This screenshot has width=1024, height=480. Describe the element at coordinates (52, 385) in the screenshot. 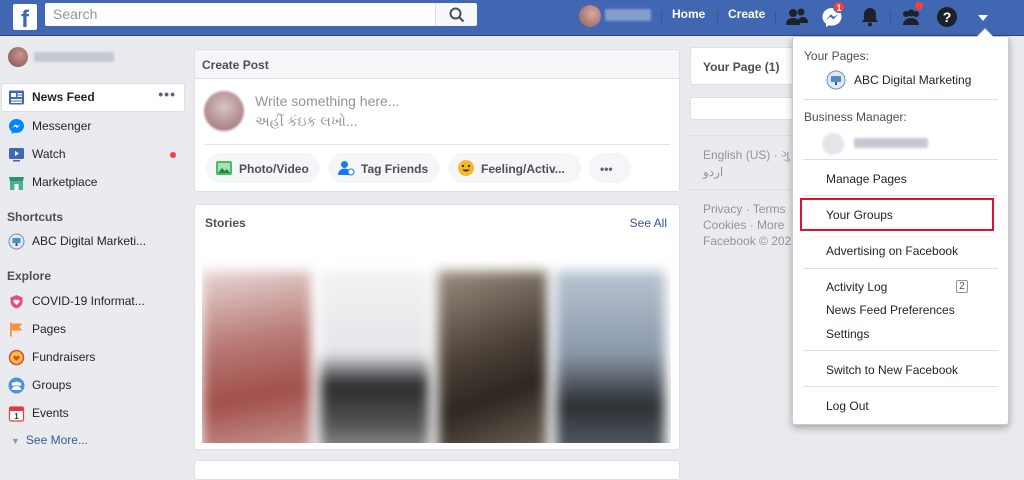

I see `sidebar-item-label: Groups` at that location.